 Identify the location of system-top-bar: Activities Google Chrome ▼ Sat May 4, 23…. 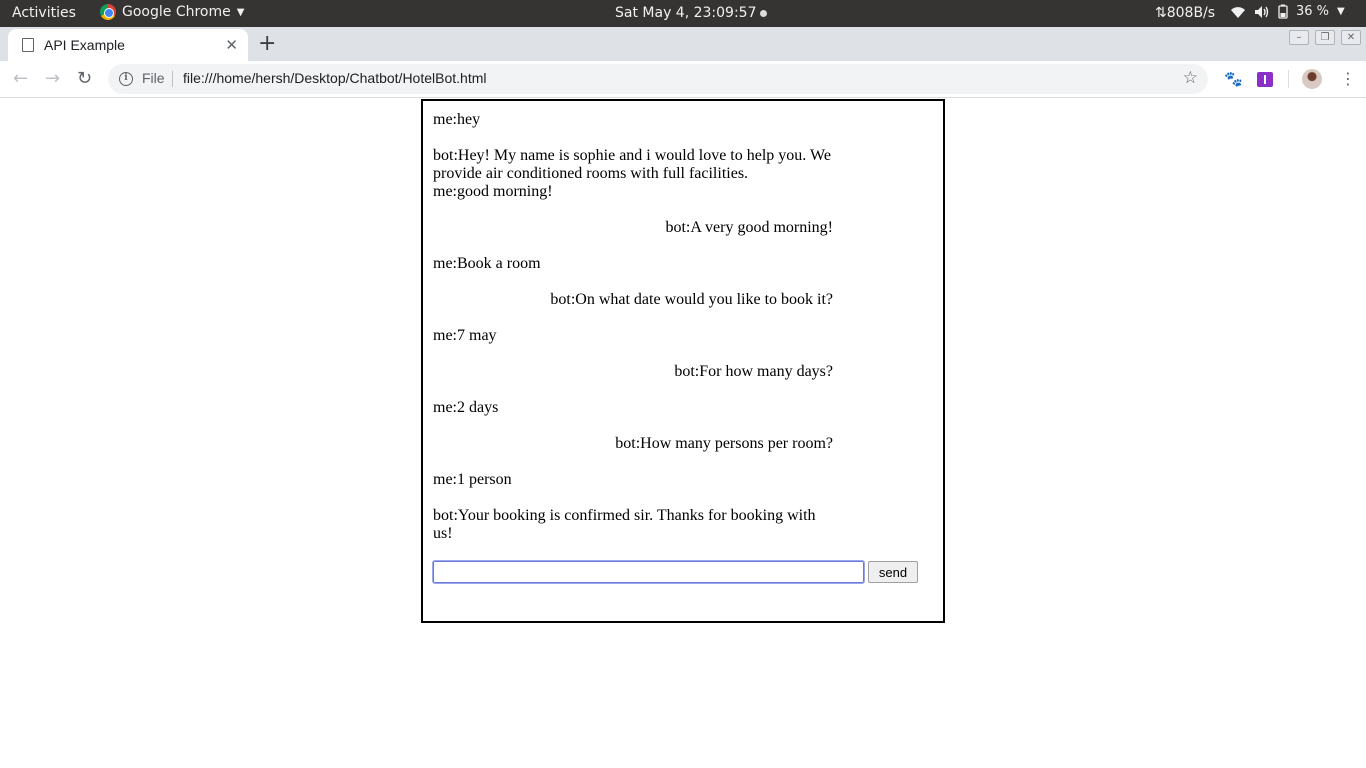
(683, 13).